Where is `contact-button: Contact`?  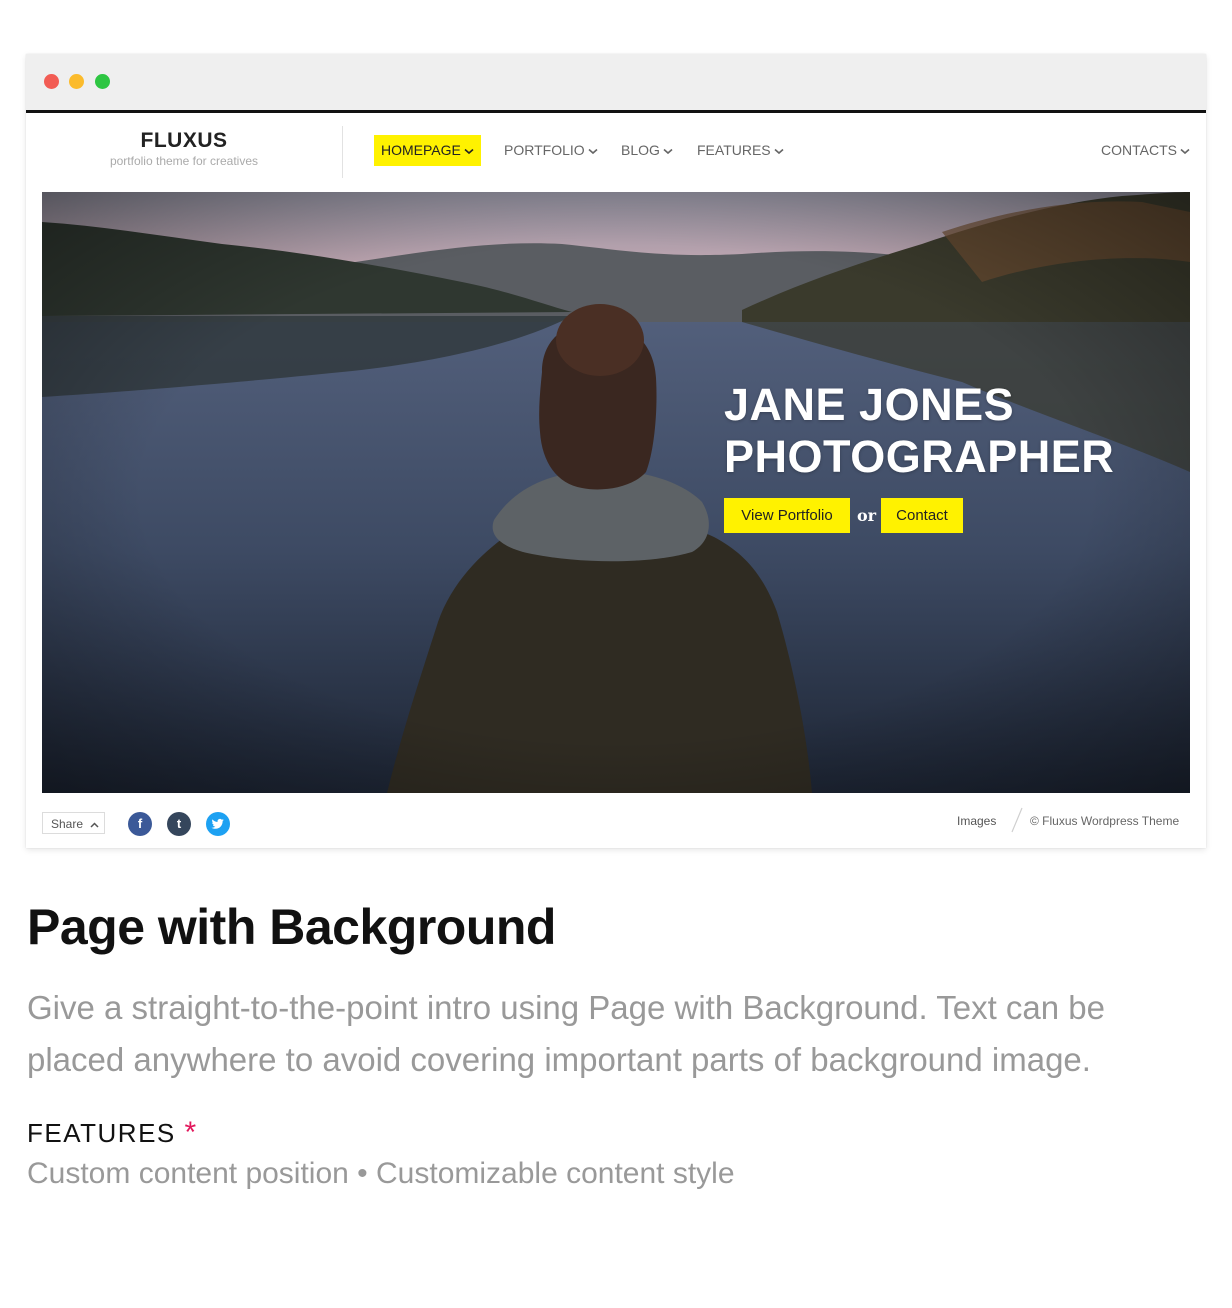 contact-button: Contact is located at coordinates (922, 515).